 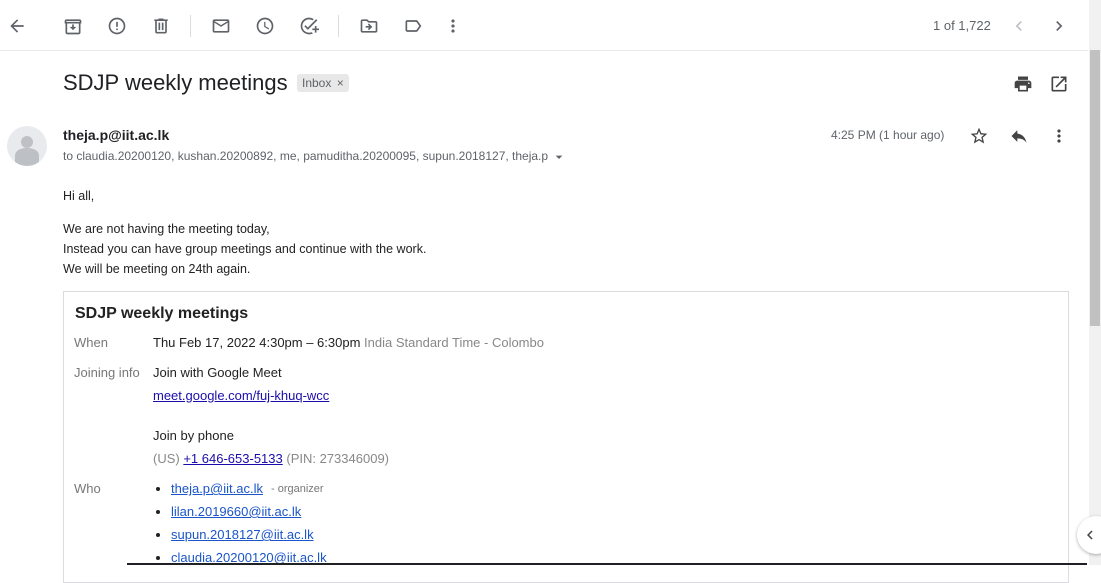 What do you see at coordinates (369, 26) in the screenshot?
I see `move-to-icon` at bounding box center [369, 26].